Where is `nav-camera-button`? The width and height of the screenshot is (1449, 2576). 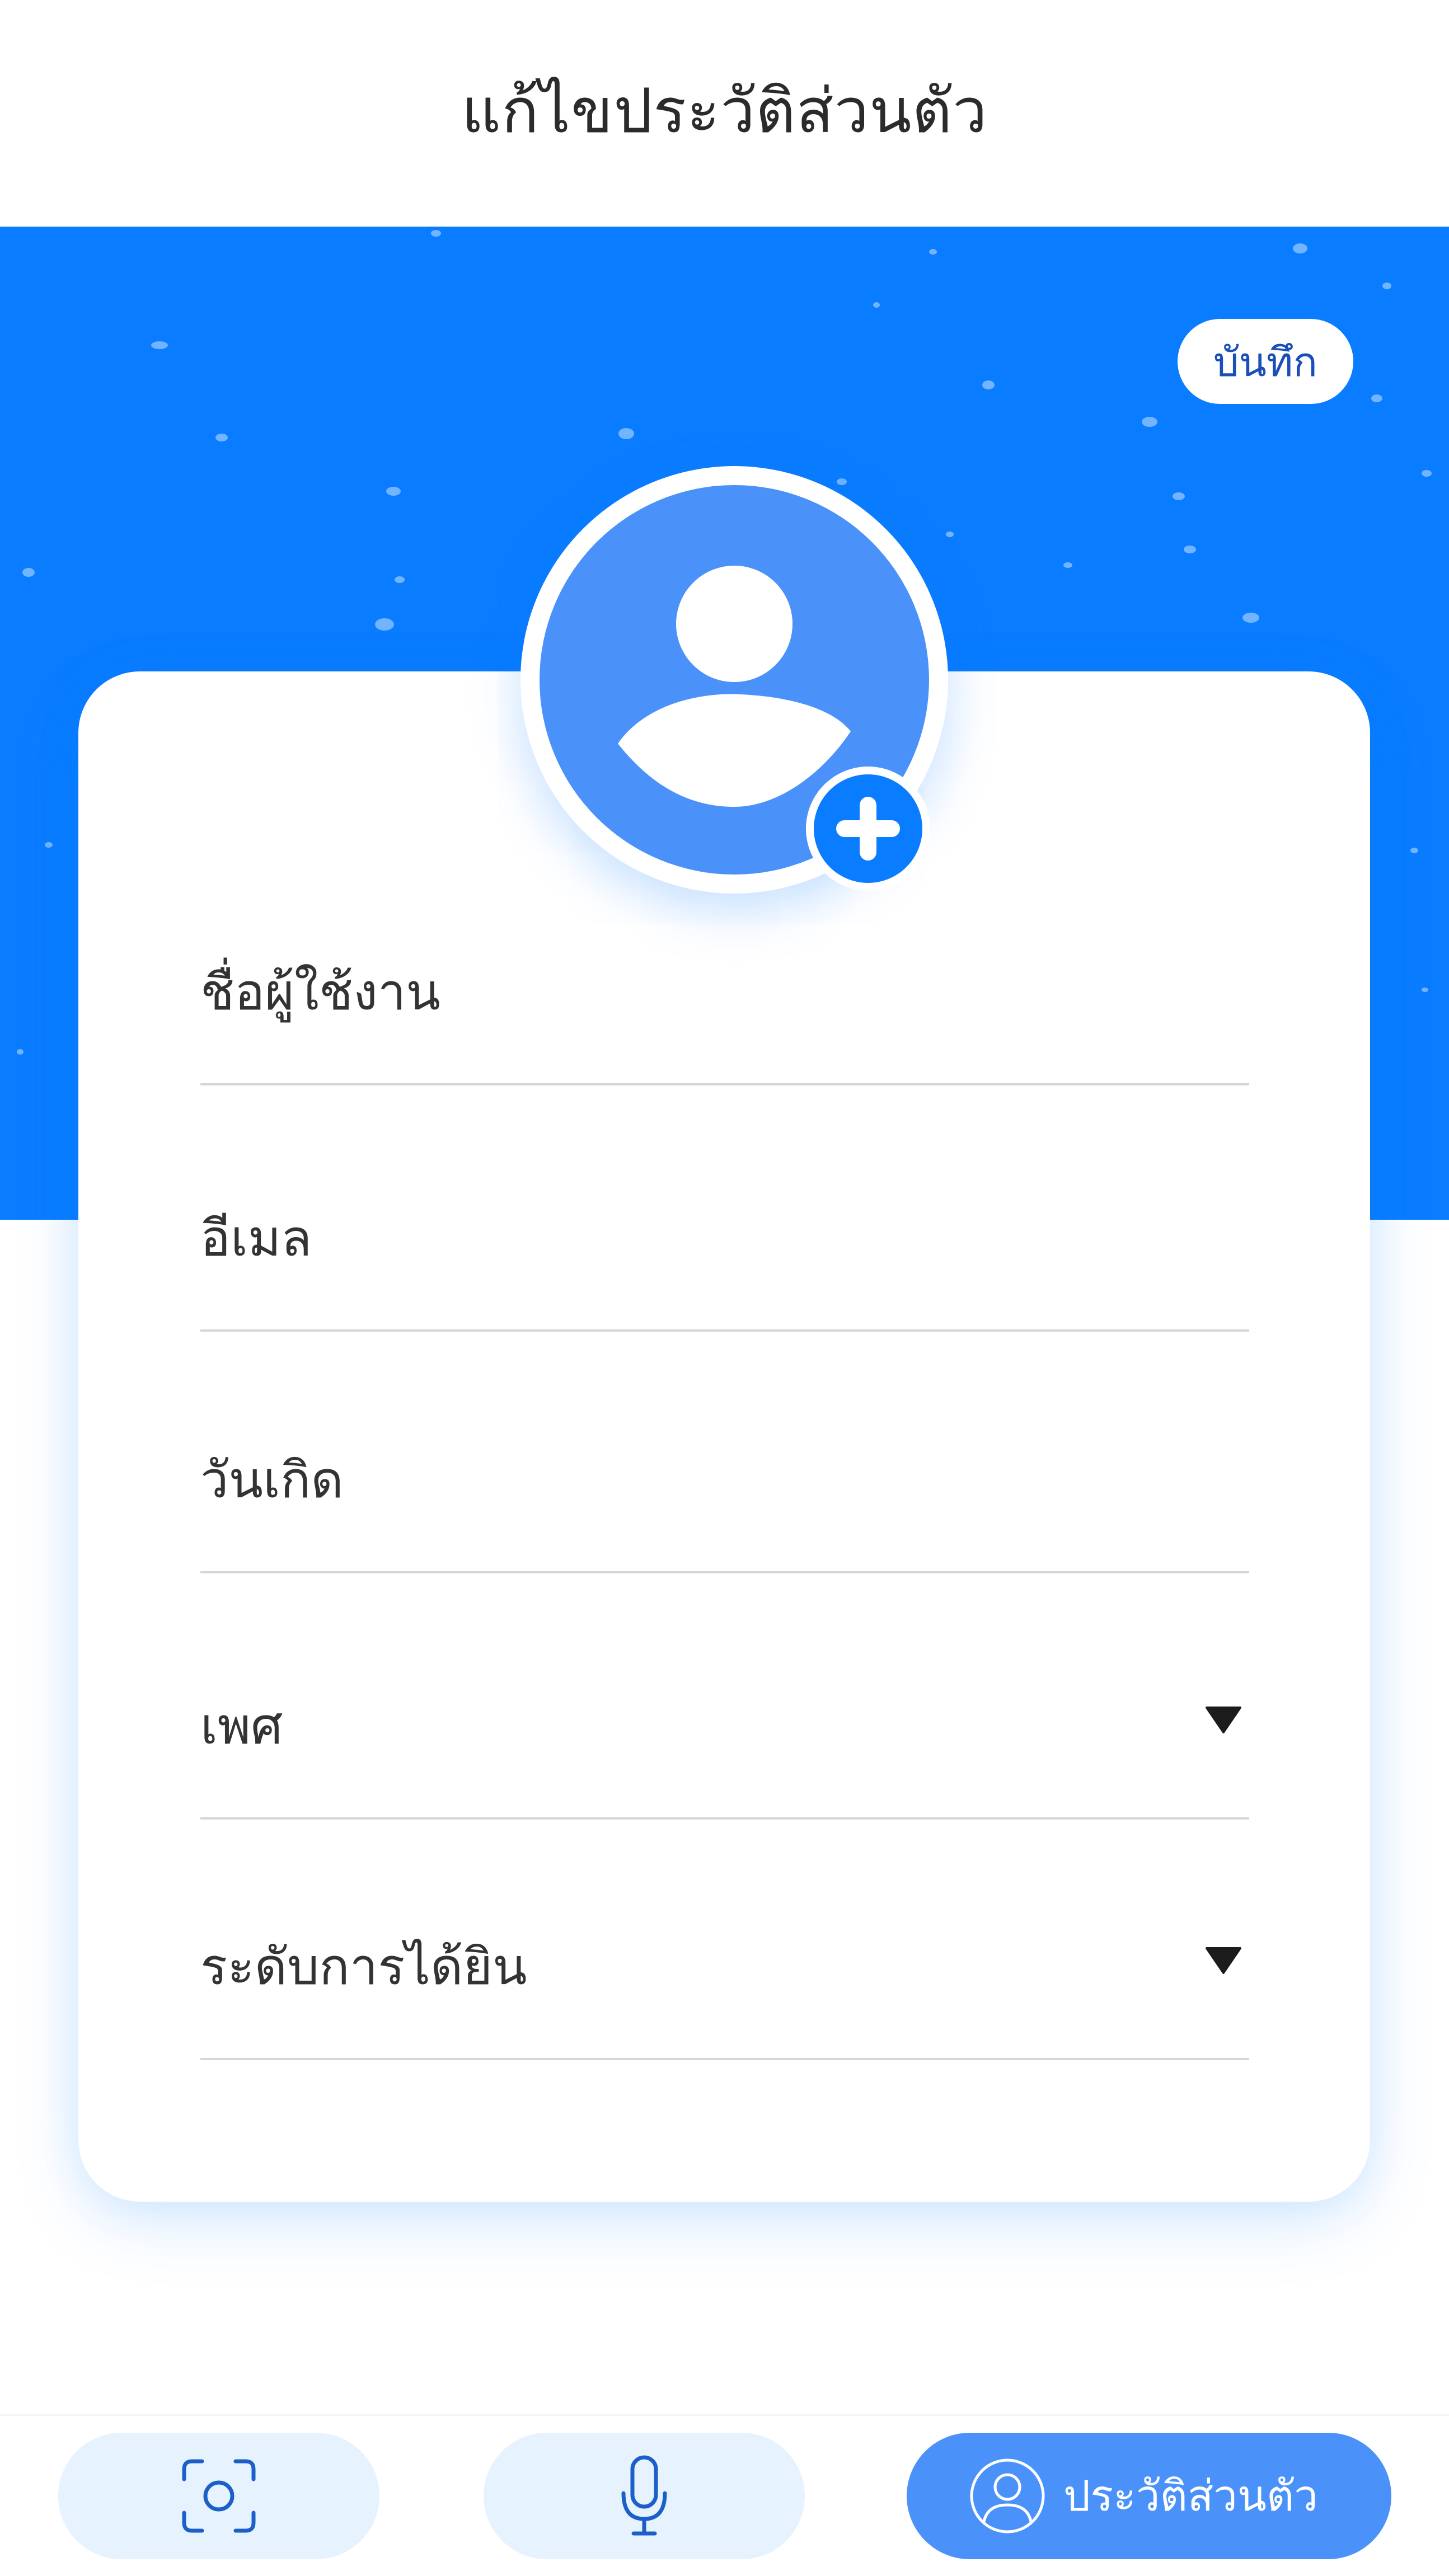
nav-camera-button is located at coordinates (218, 2496).